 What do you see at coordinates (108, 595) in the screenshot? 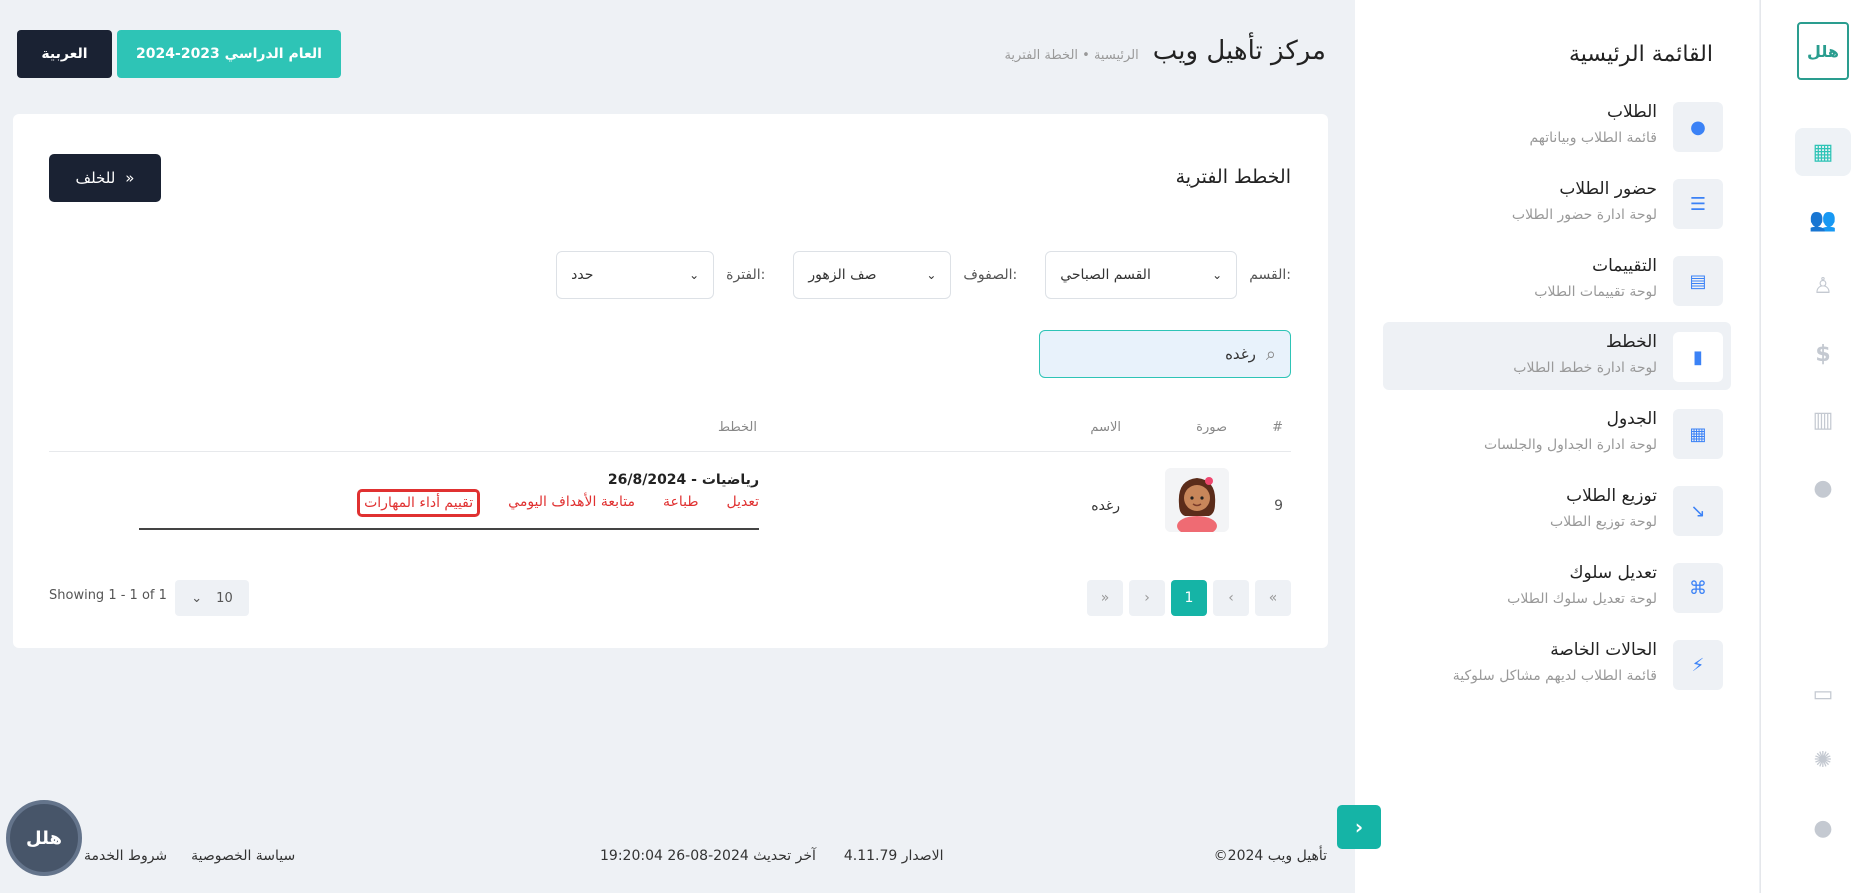
I see `showing-count: Showing 1 - 1 of 1` at bounding box center [108, 595].